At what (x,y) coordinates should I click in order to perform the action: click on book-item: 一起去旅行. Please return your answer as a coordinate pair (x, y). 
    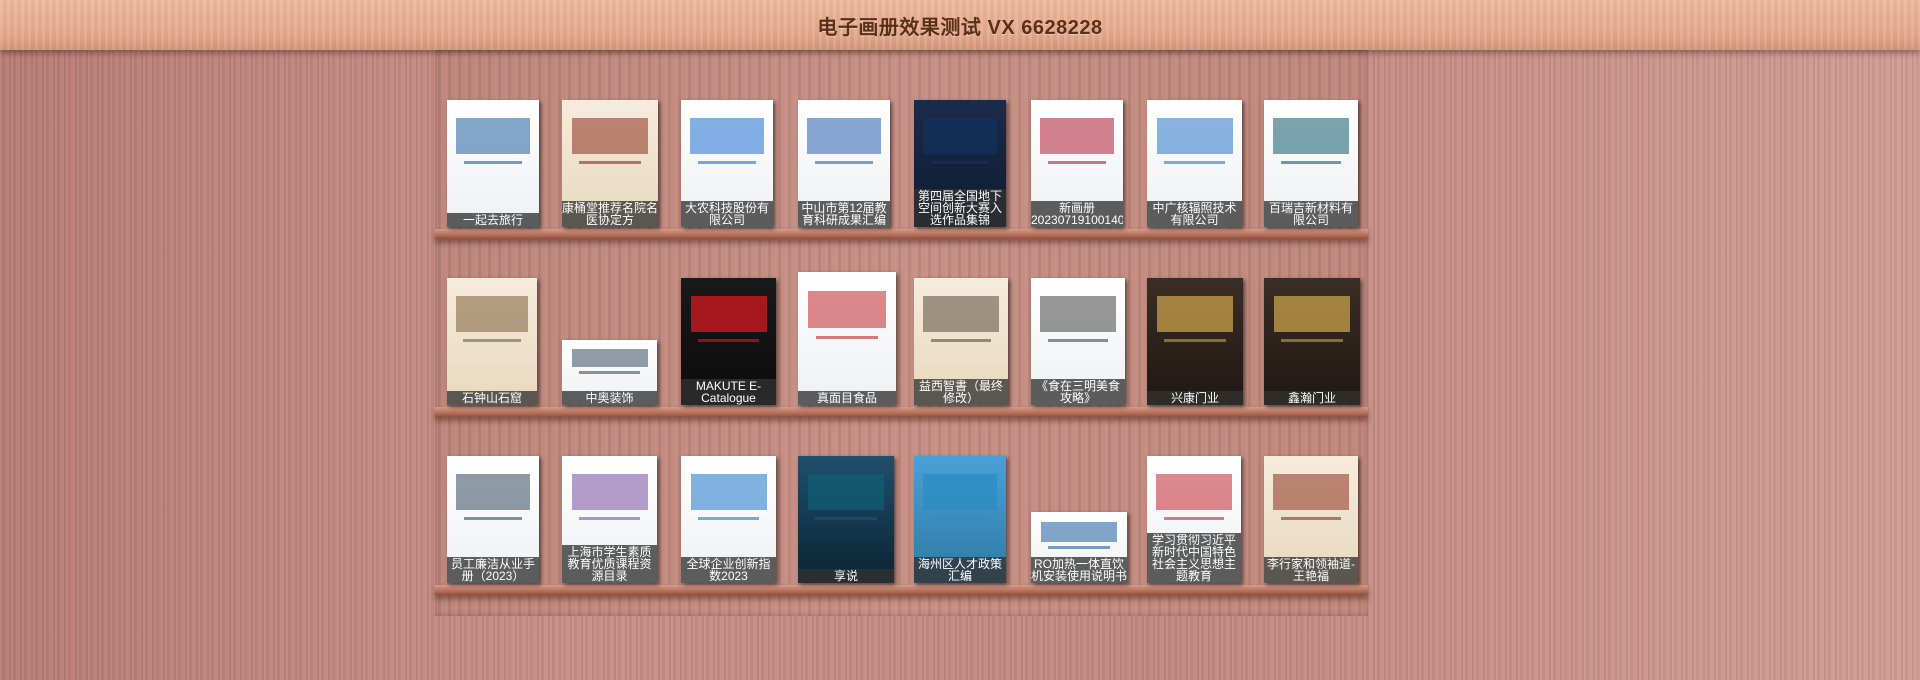
    Looking at the image, I should click on (493, 163).